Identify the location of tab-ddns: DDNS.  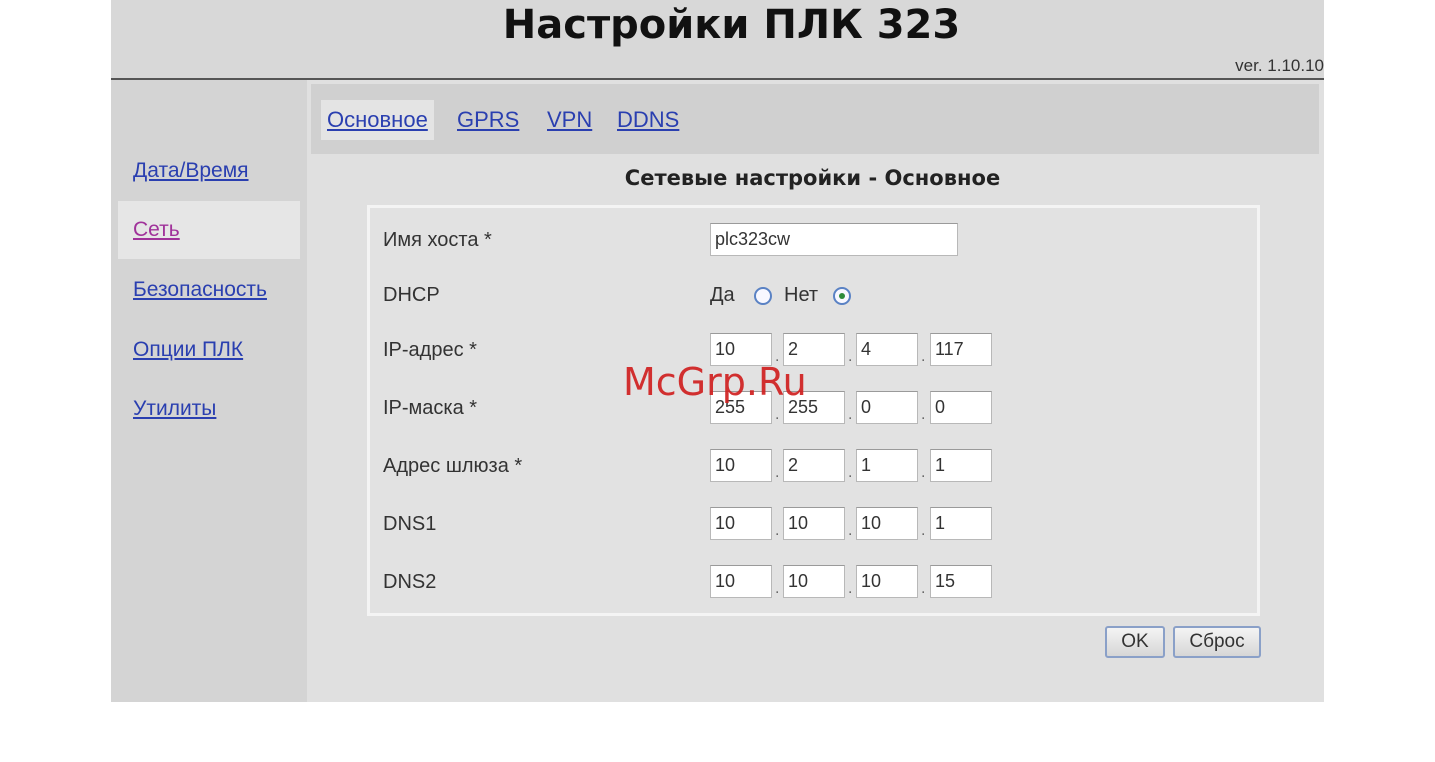
(648, 120).